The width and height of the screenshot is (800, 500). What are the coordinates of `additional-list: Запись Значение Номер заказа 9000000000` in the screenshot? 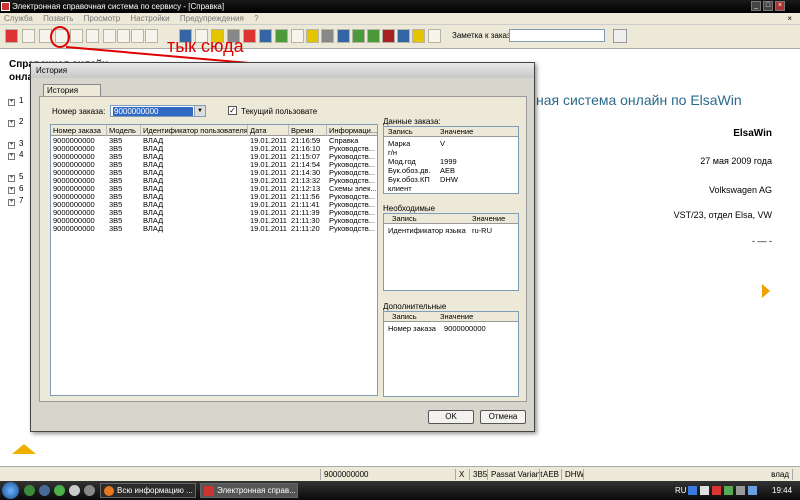 It's located at (451, 354).